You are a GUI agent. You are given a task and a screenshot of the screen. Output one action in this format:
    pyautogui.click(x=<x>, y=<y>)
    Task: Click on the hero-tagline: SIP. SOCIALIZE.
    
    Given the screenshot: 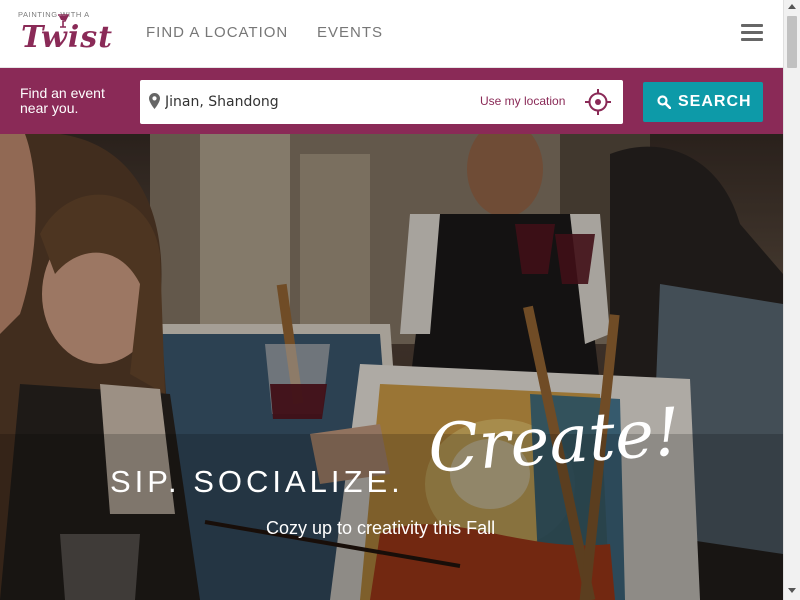 What is the action you would take?
    pyautogui.click(x=257, y=481)
    